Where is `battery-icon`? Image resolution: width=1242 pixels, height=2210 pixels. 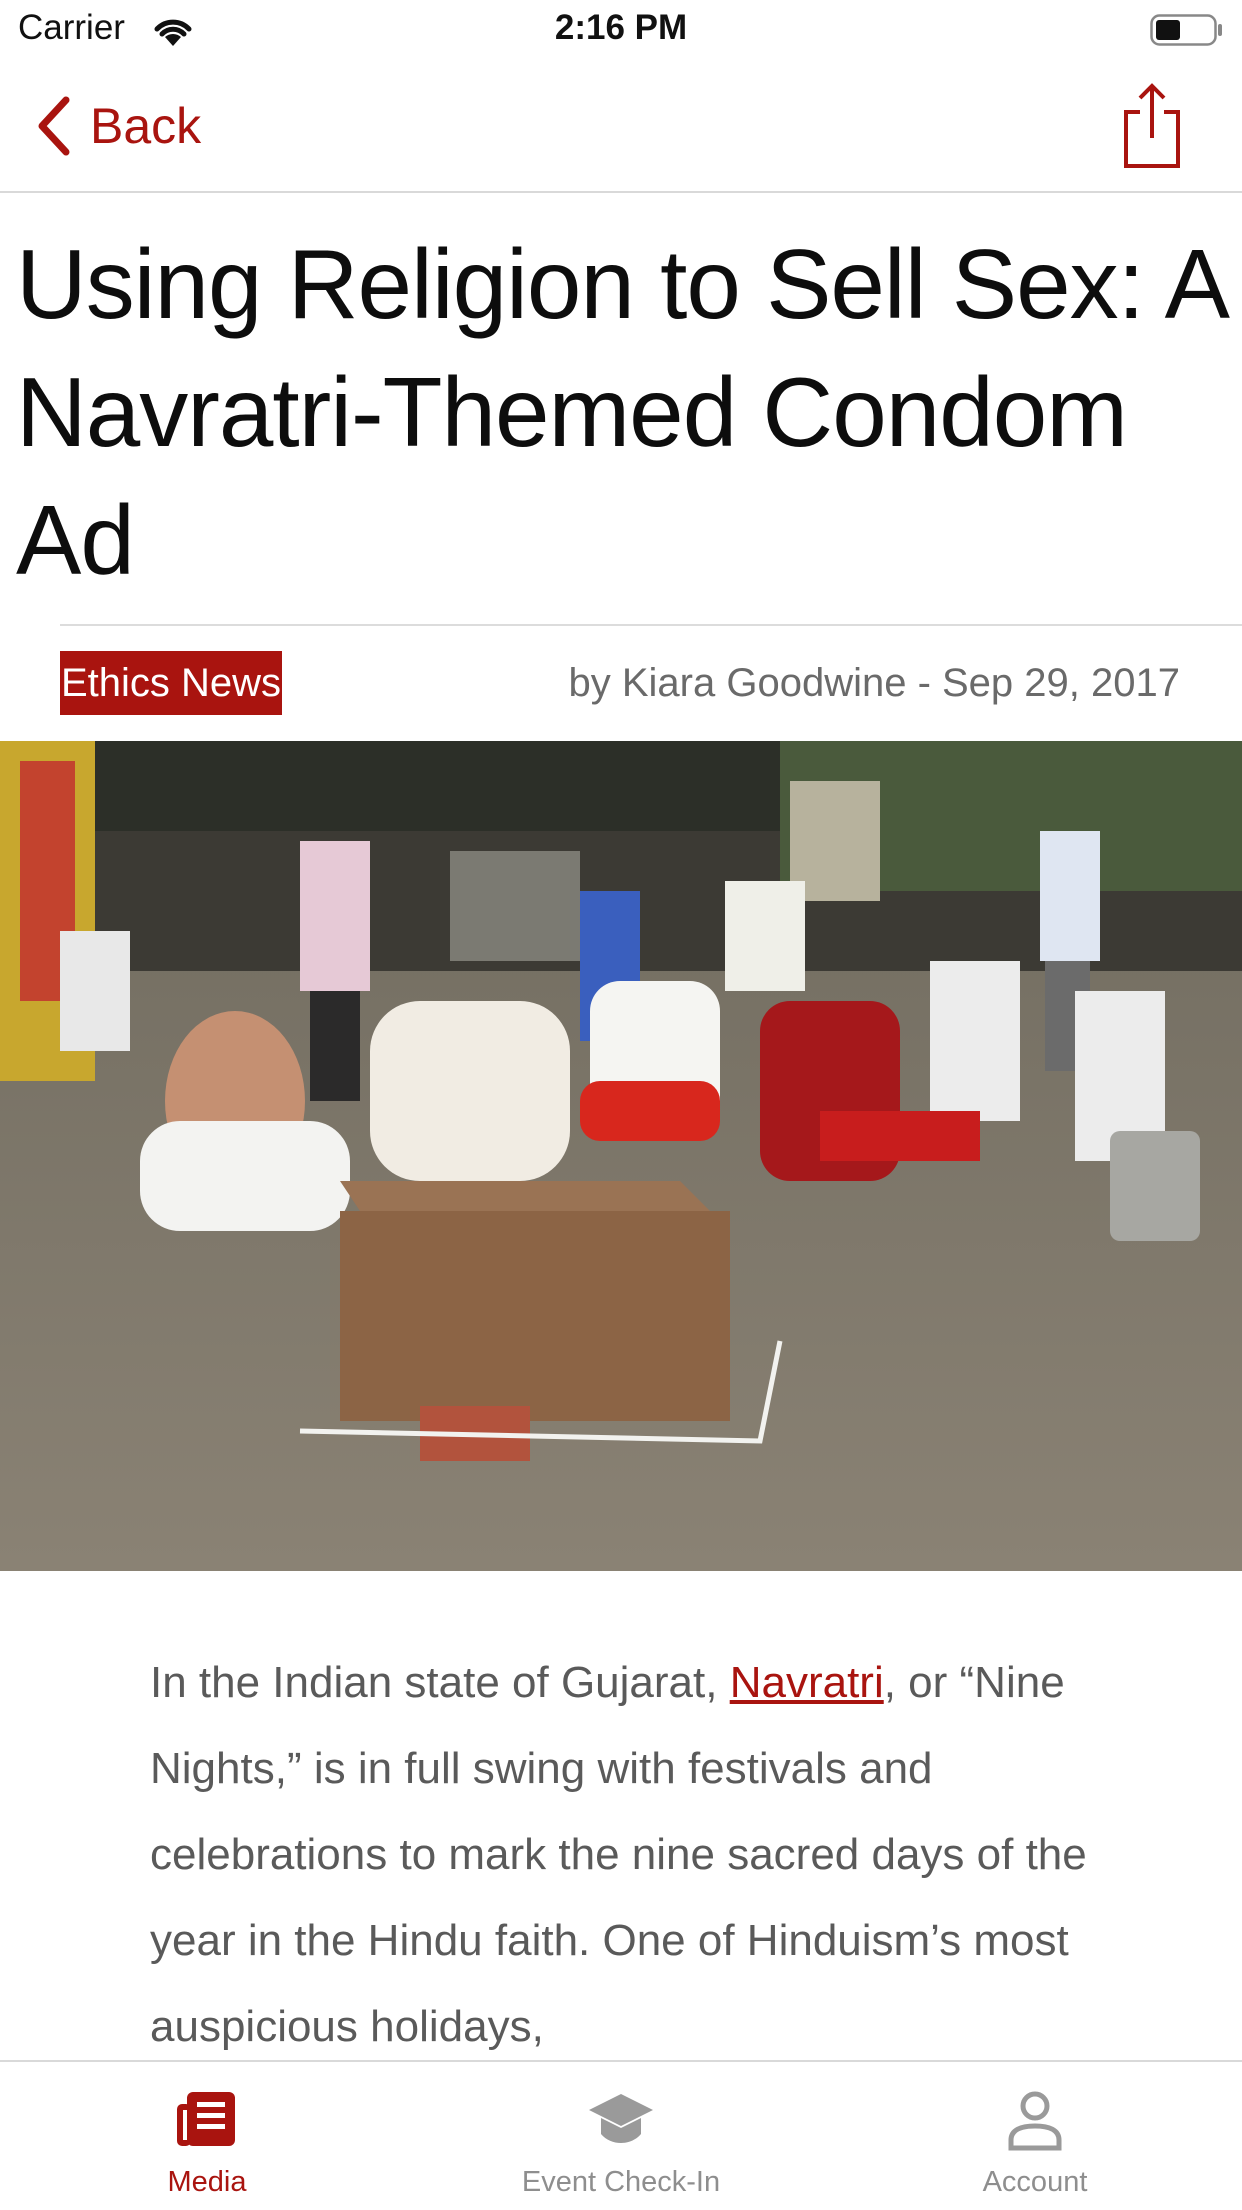
battery-icon is located at coordinates (1186, 30).